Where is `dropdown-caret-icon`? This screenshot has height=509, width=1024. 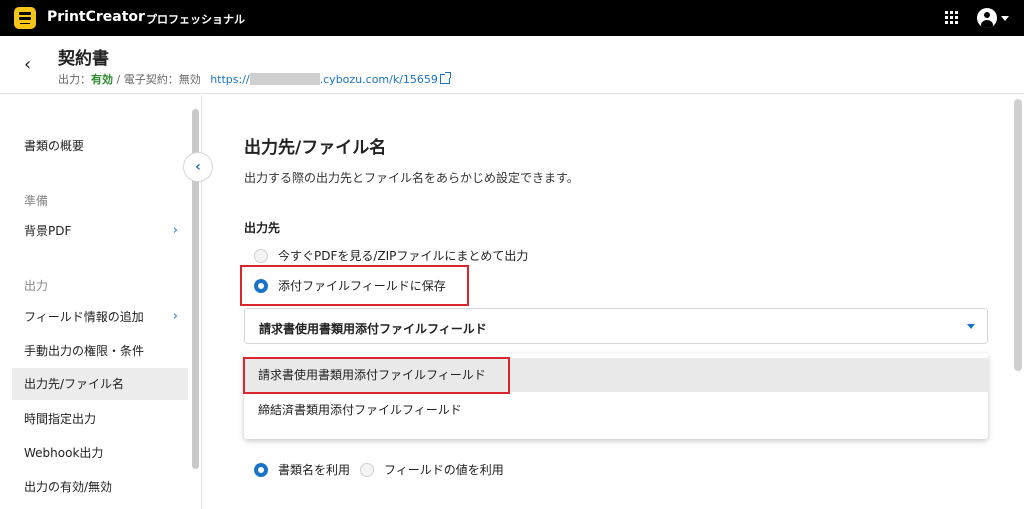 dropdown-caret-icon is located at coordinates (971, 326).